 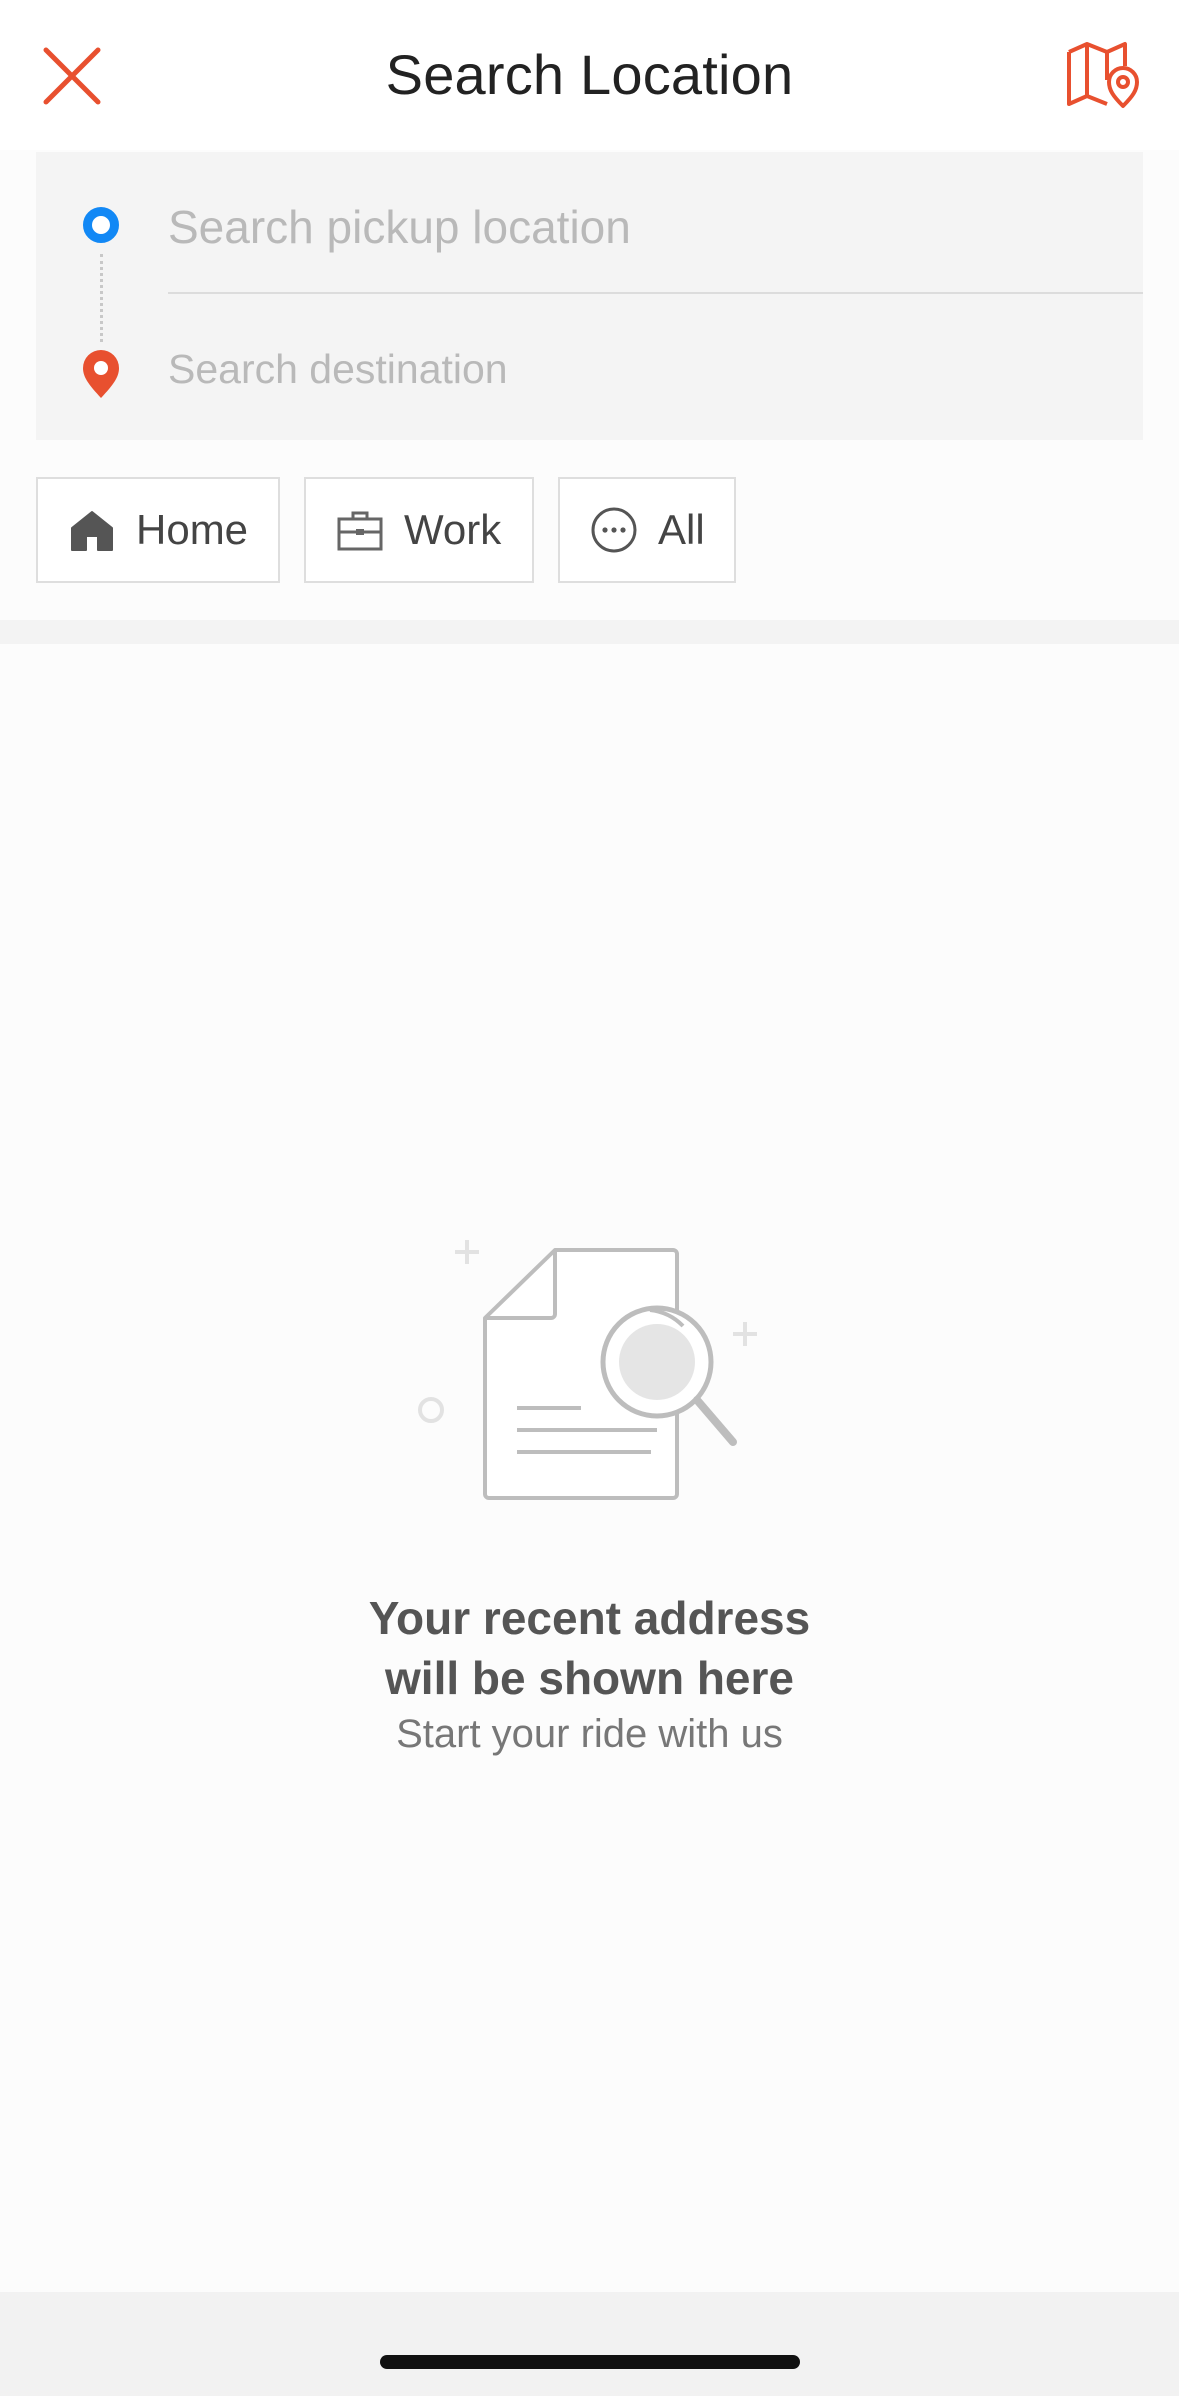 I want to click on home-shortcut-button: Home, so click(x=158, y=530).